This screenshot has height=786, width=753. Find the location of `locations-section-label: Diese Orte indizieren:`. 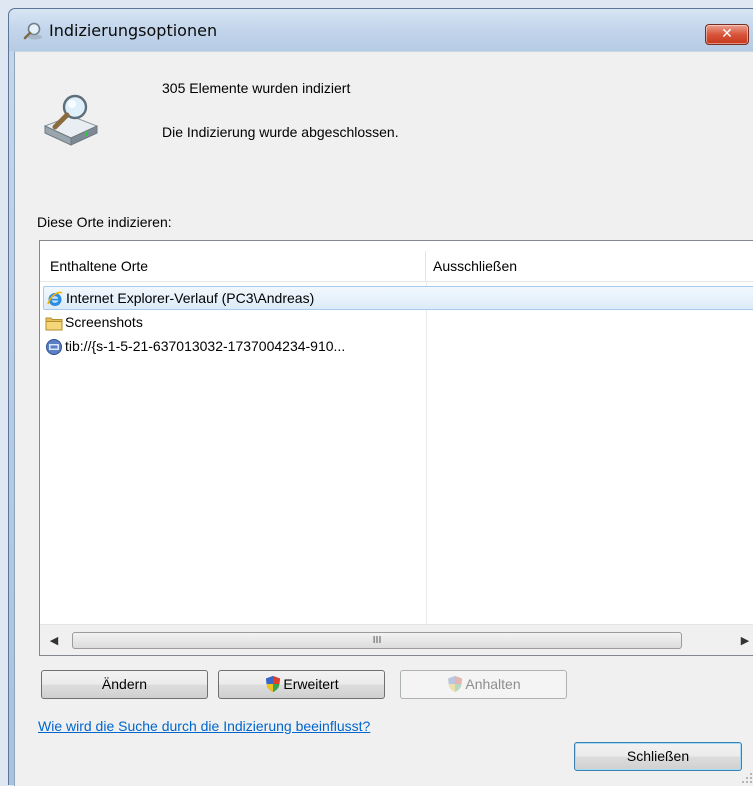

locations-section-label: Diese Orte indizieren: is located at coordinates (104, 222).